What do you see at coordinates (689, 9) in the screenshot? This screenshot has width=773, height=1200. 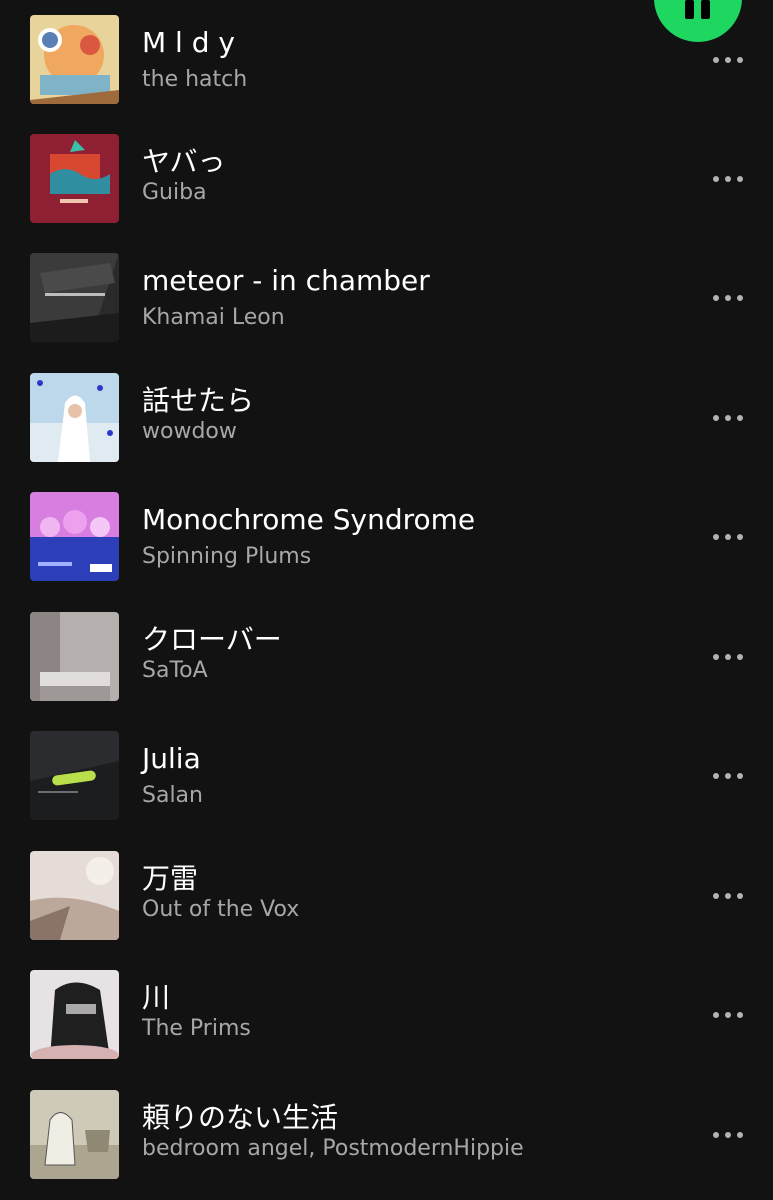 I see `pause-icon` at bounding box center [689, 9].